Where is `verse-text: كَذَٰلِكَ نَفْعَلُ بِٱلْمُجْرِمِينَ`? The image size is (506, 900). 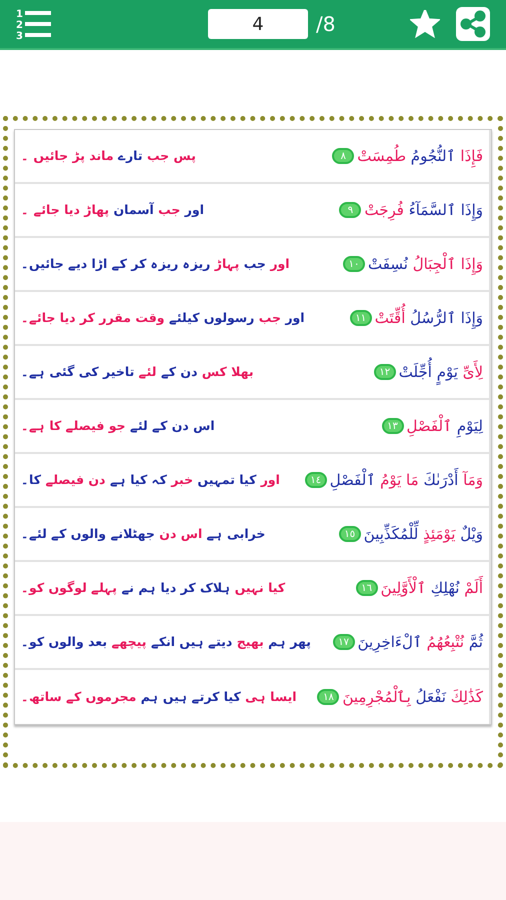
verse-text: كَذَٰلِكَ نَفْعَلُ بِٱلْمُجْرِمِينَ is located at coordinates (412, 697).